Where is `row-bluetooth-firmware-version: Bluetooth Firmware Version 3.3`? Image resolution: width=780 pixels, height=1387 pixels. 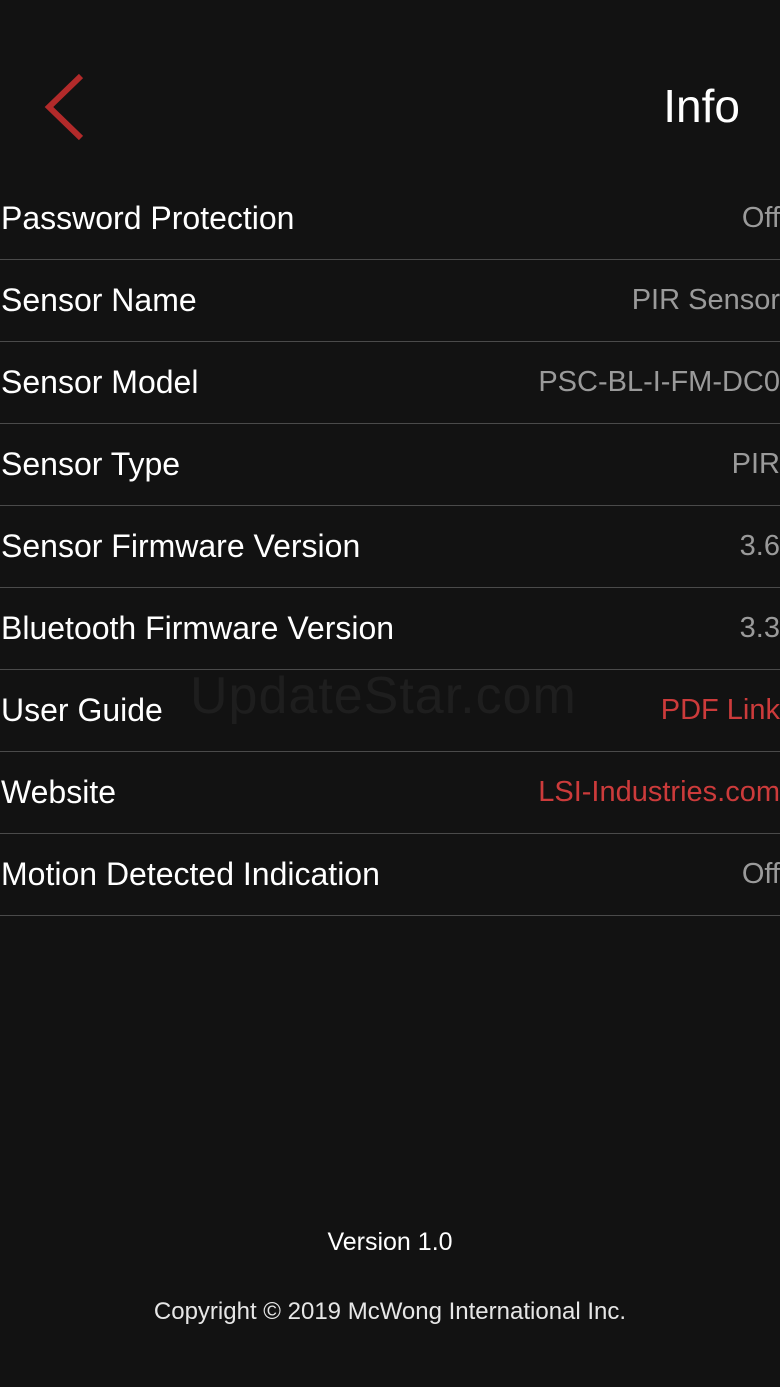 row-bluetooth-firmware-version: Bluetooth Firmware Version 3.3 is located at coordinates (390, 629).